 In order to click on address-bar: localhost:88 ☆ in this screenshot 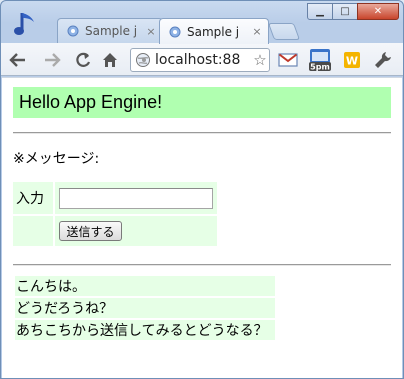, I will do `click(200, 60)`.